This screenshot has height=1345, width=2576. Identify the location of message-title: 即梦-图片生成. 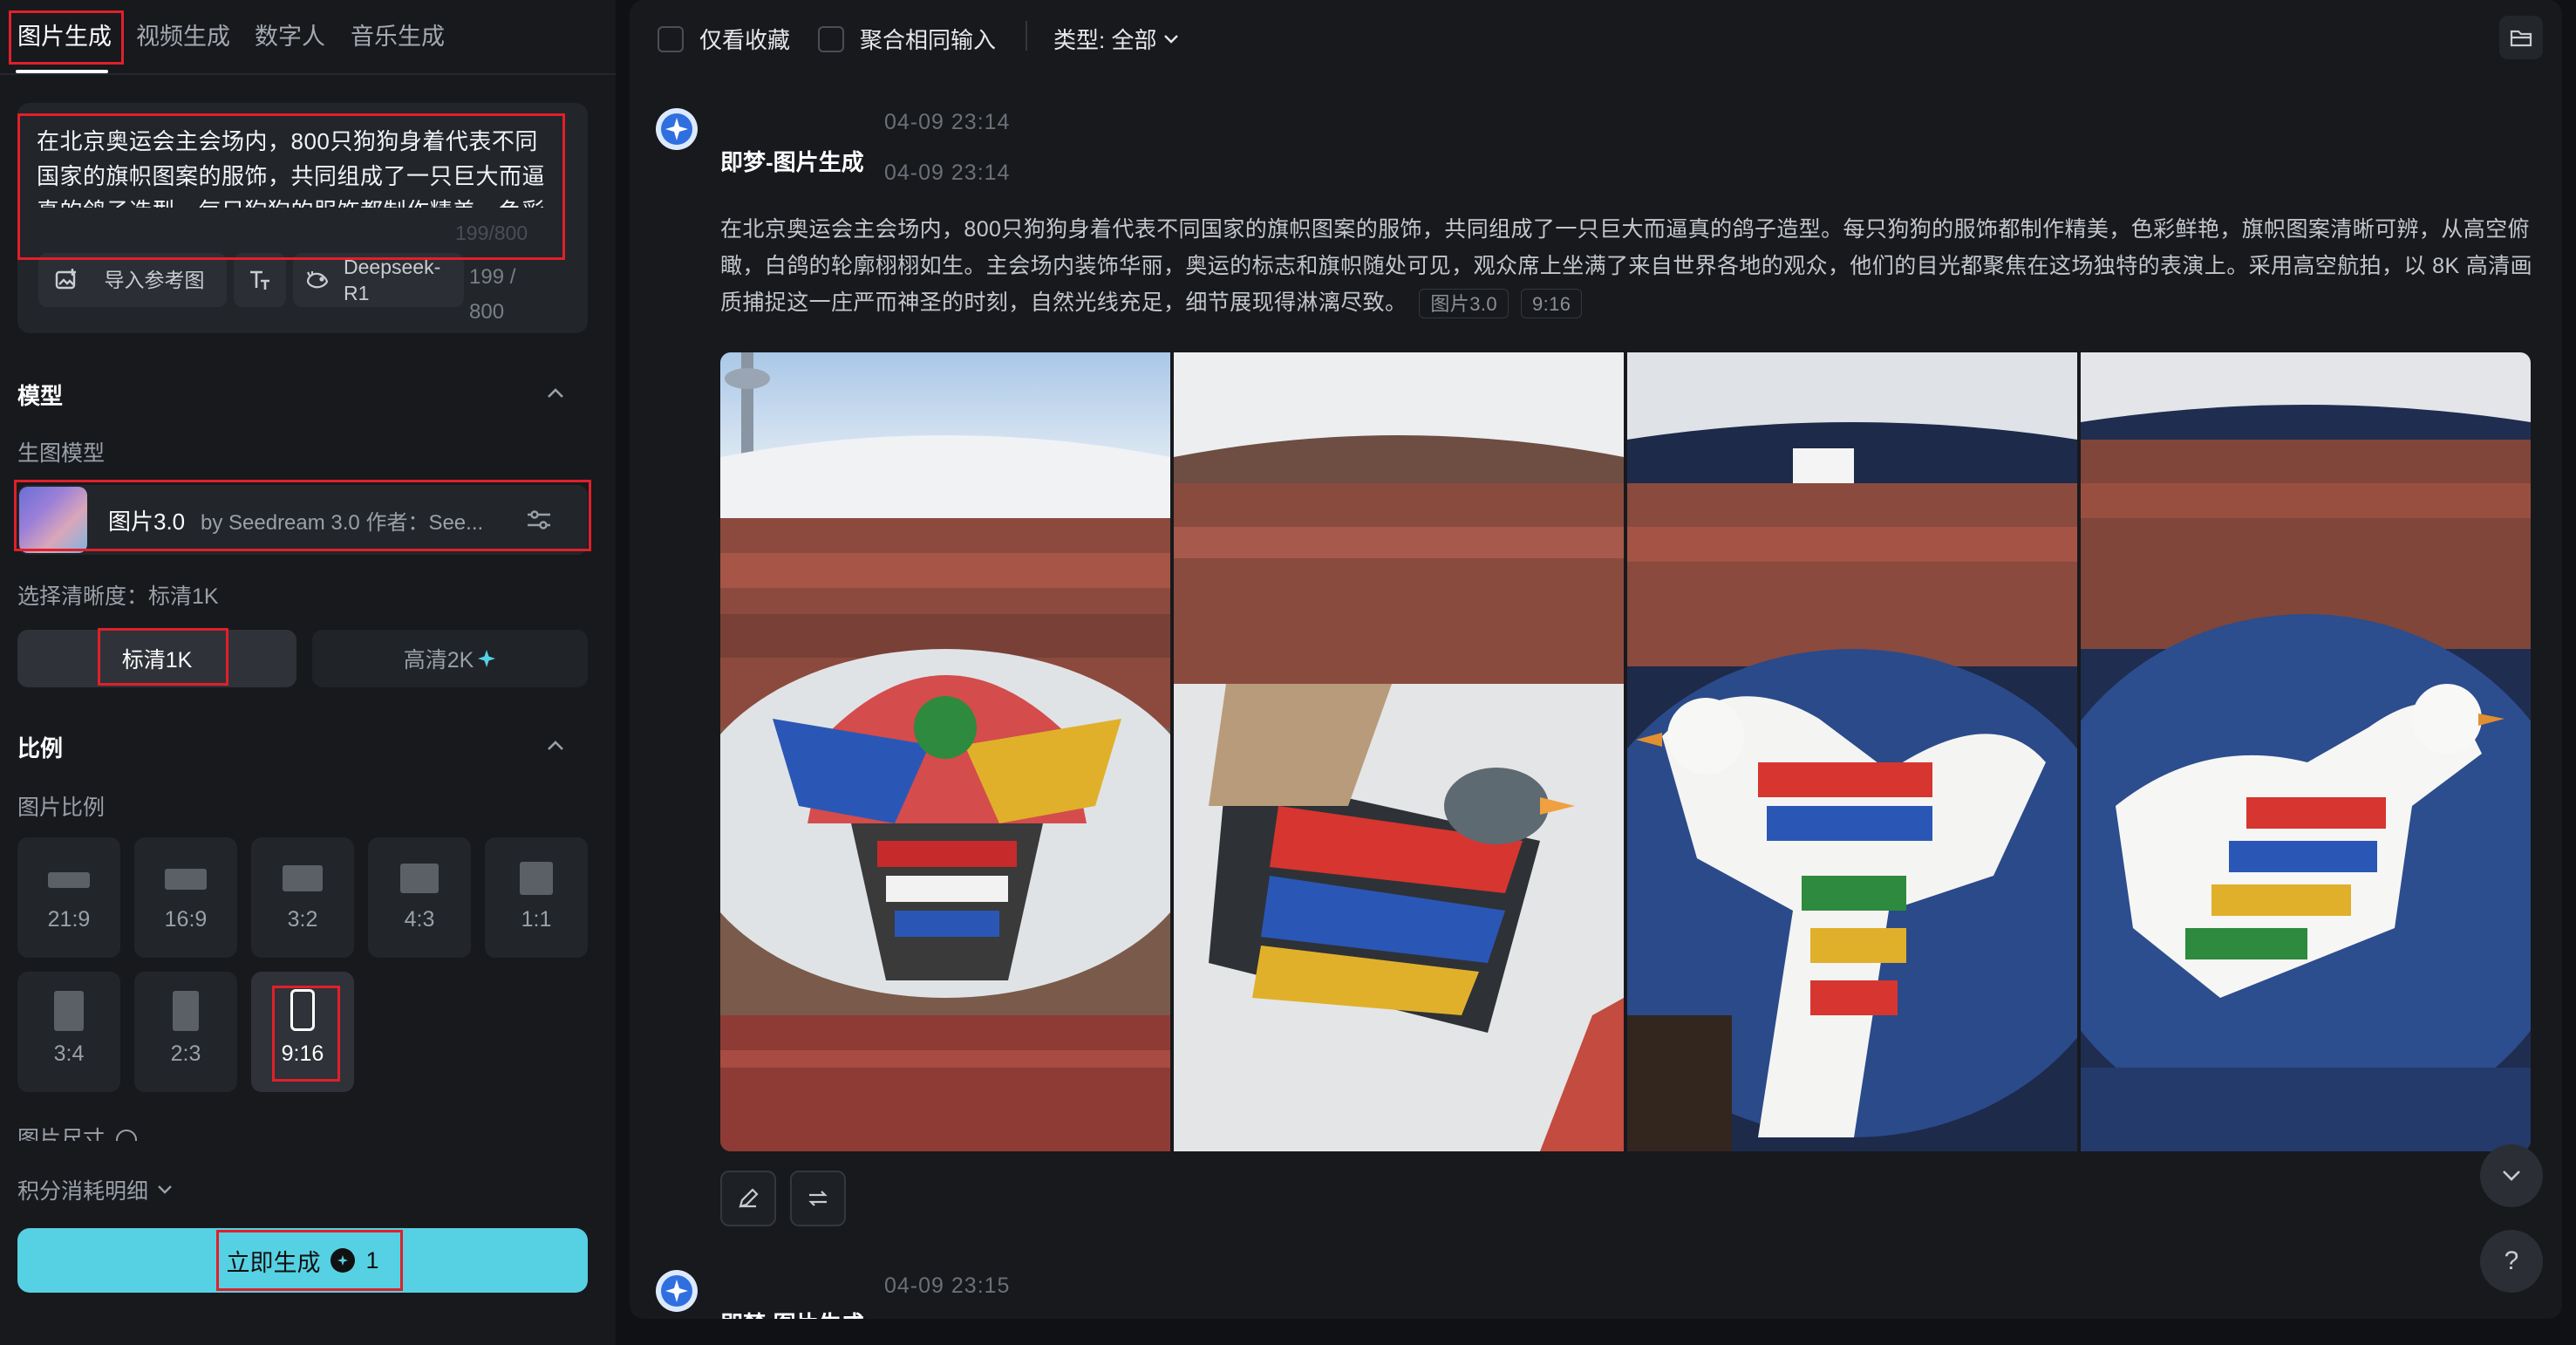
(792, 162).